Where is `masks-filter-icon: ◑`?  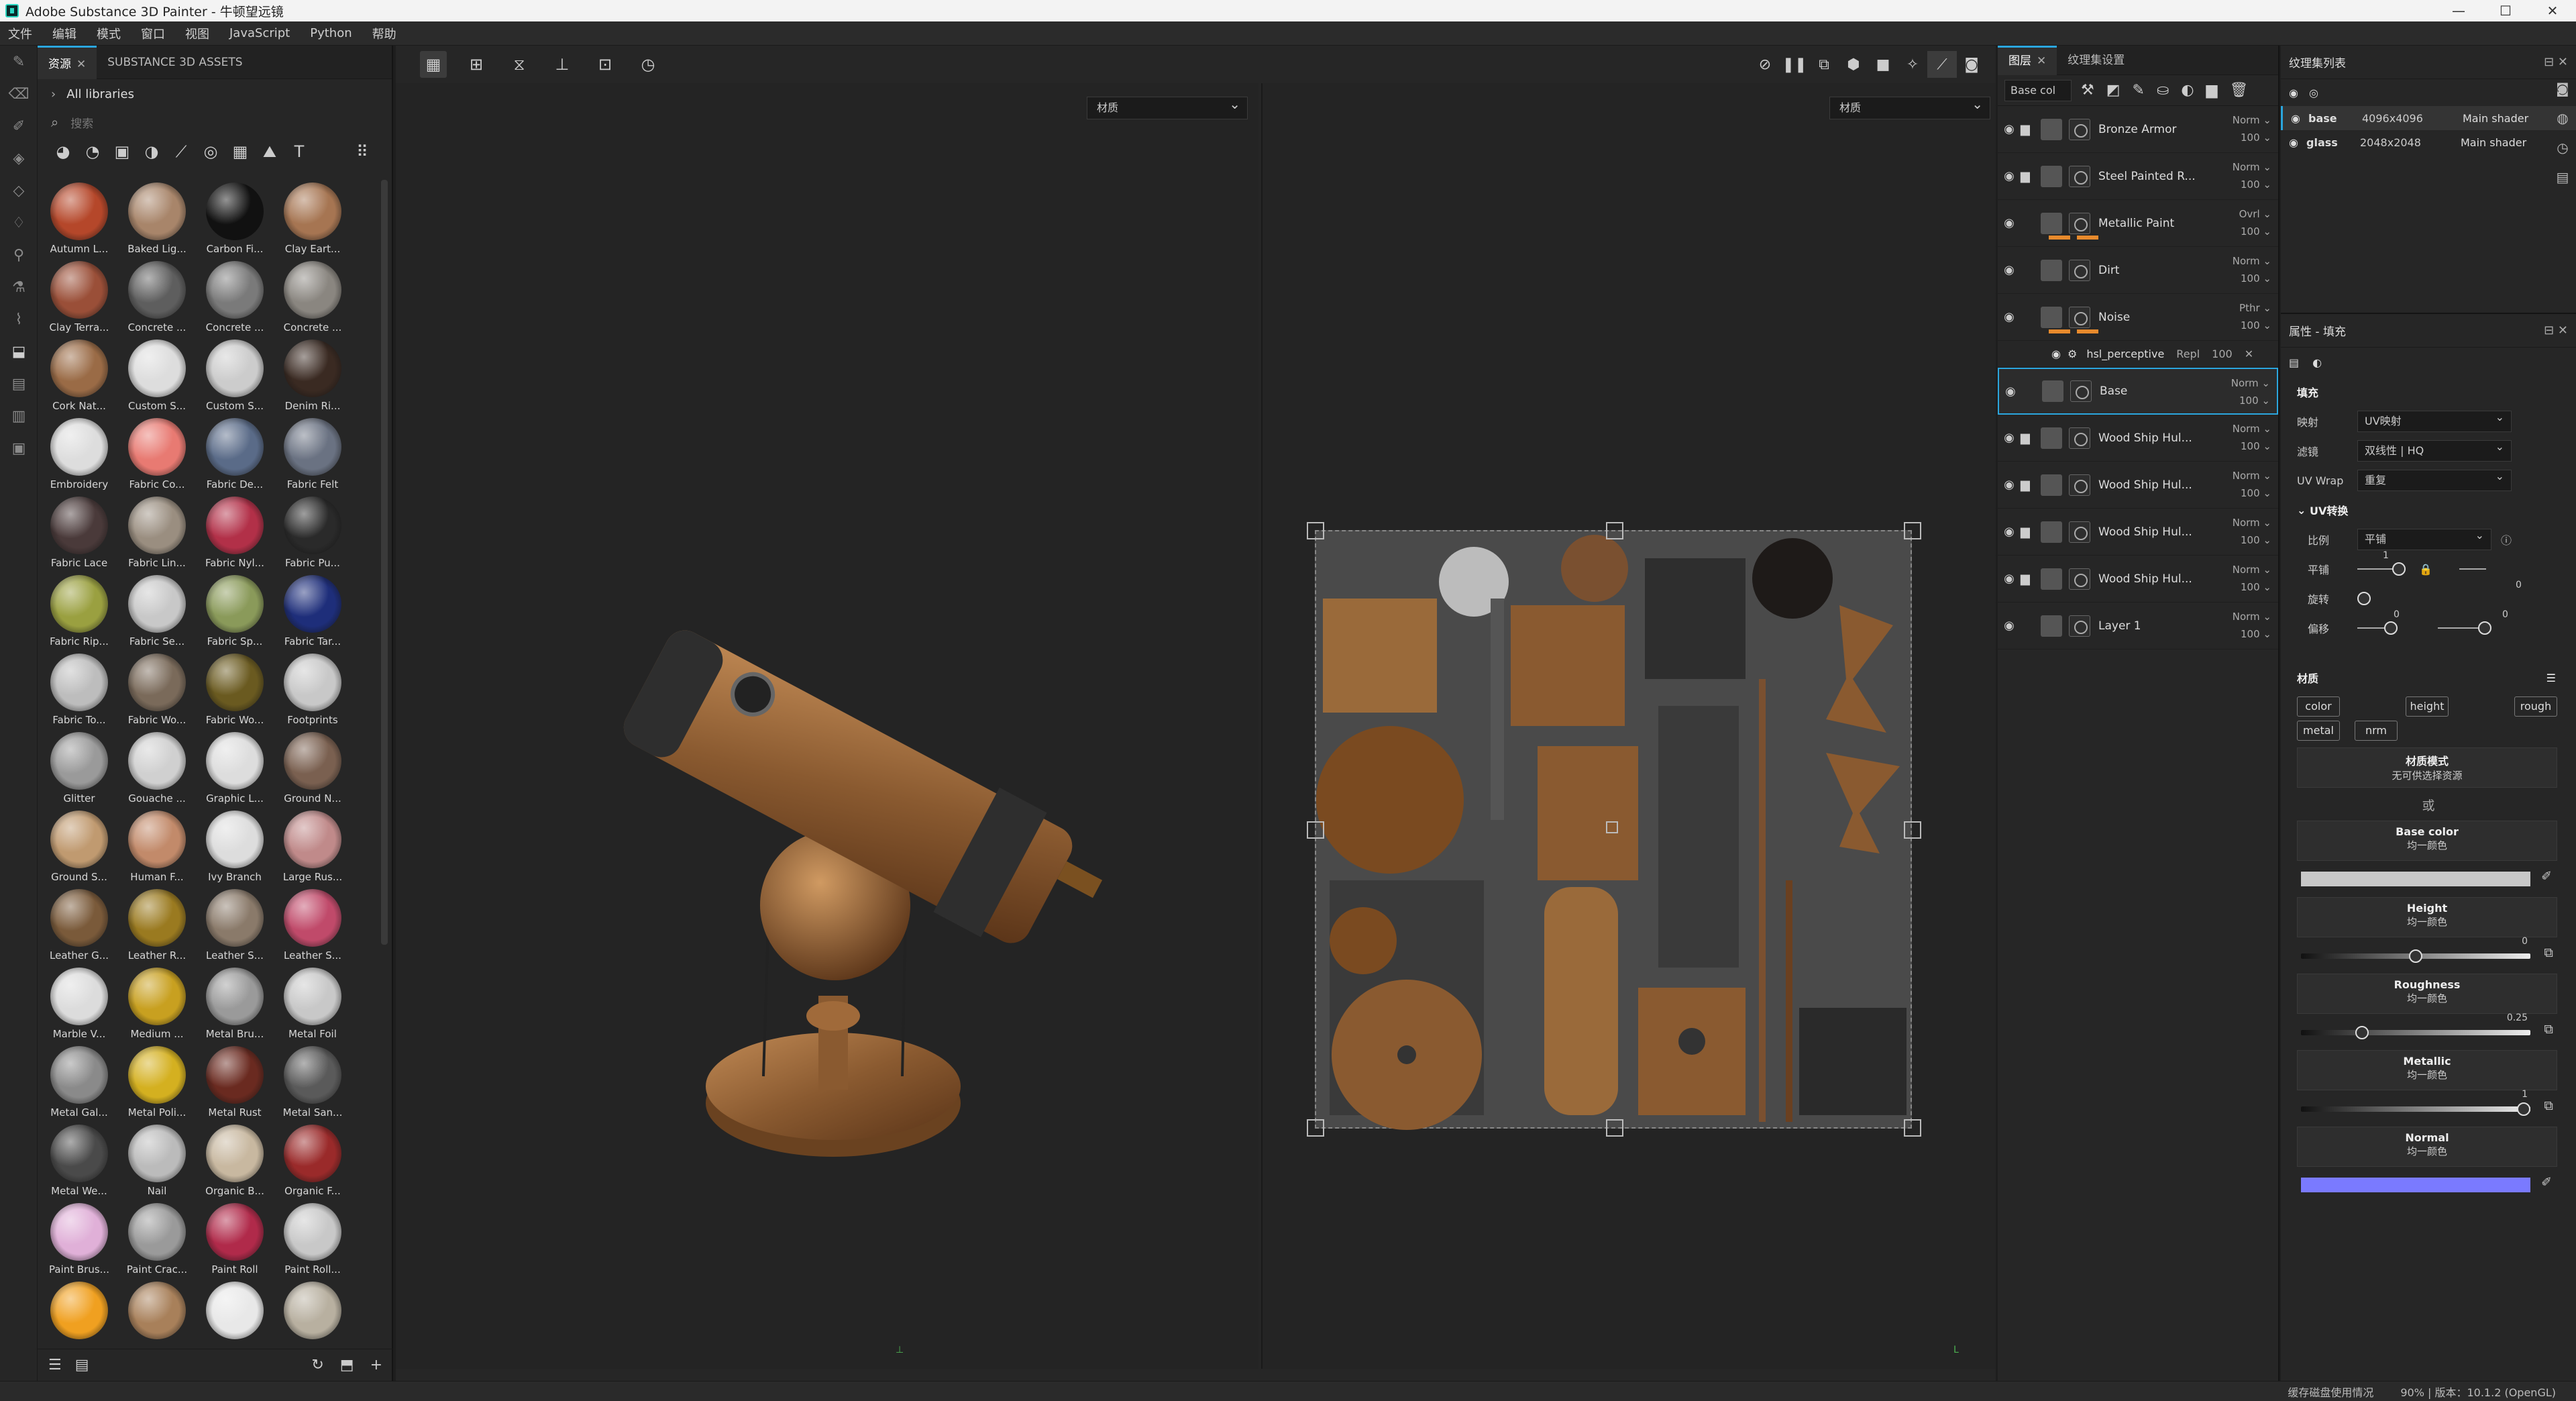 masks-filter-icon: ◑ is located at coordinates (151, 151).